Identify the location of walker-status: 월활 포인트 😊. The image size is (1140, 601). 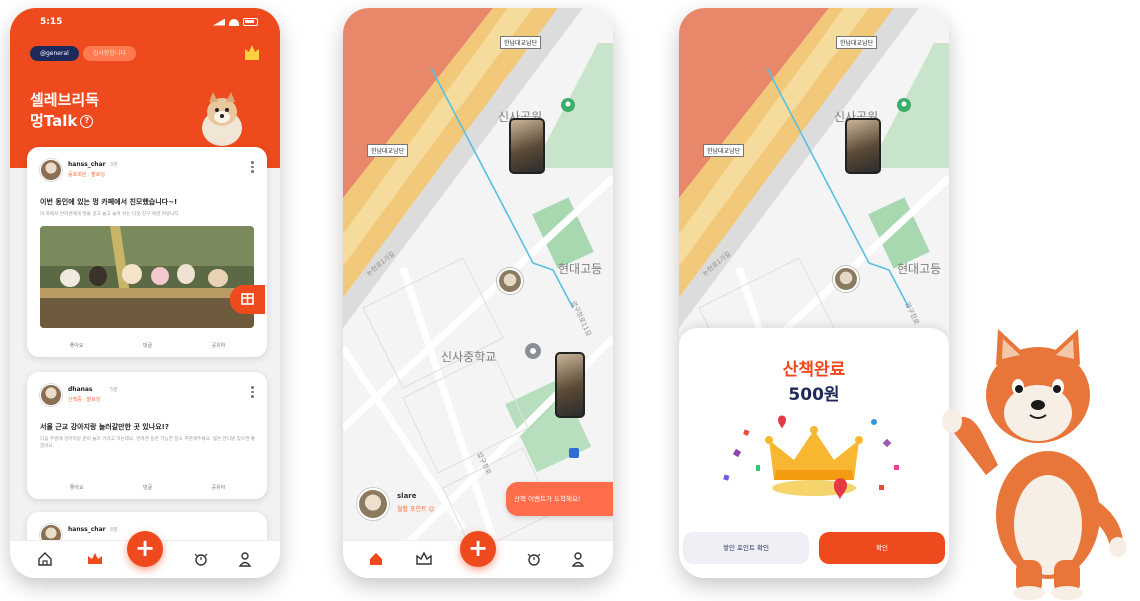
(416, 509).